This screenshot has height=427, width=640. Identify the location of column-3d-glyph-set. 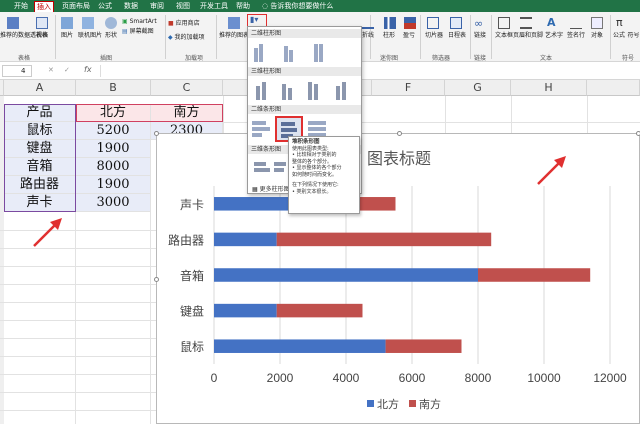
(301, 91).